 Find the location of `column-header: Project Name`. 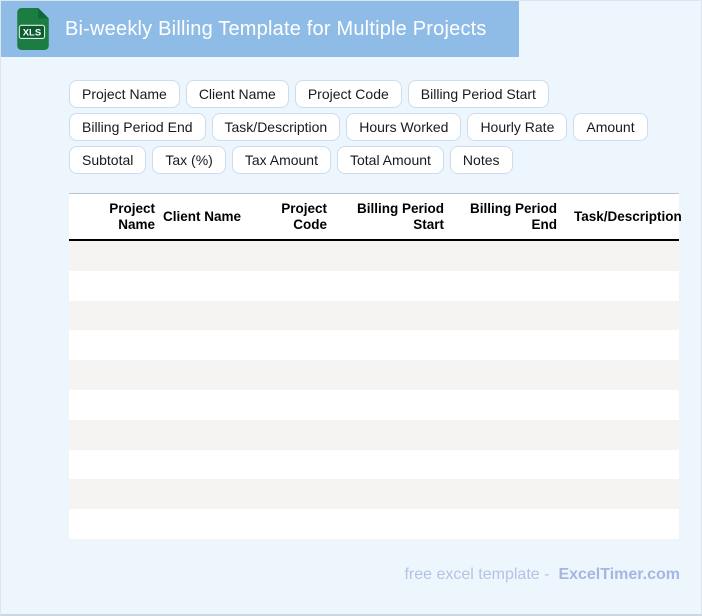

column-header: Project Name is located at coordinates (132, 216).